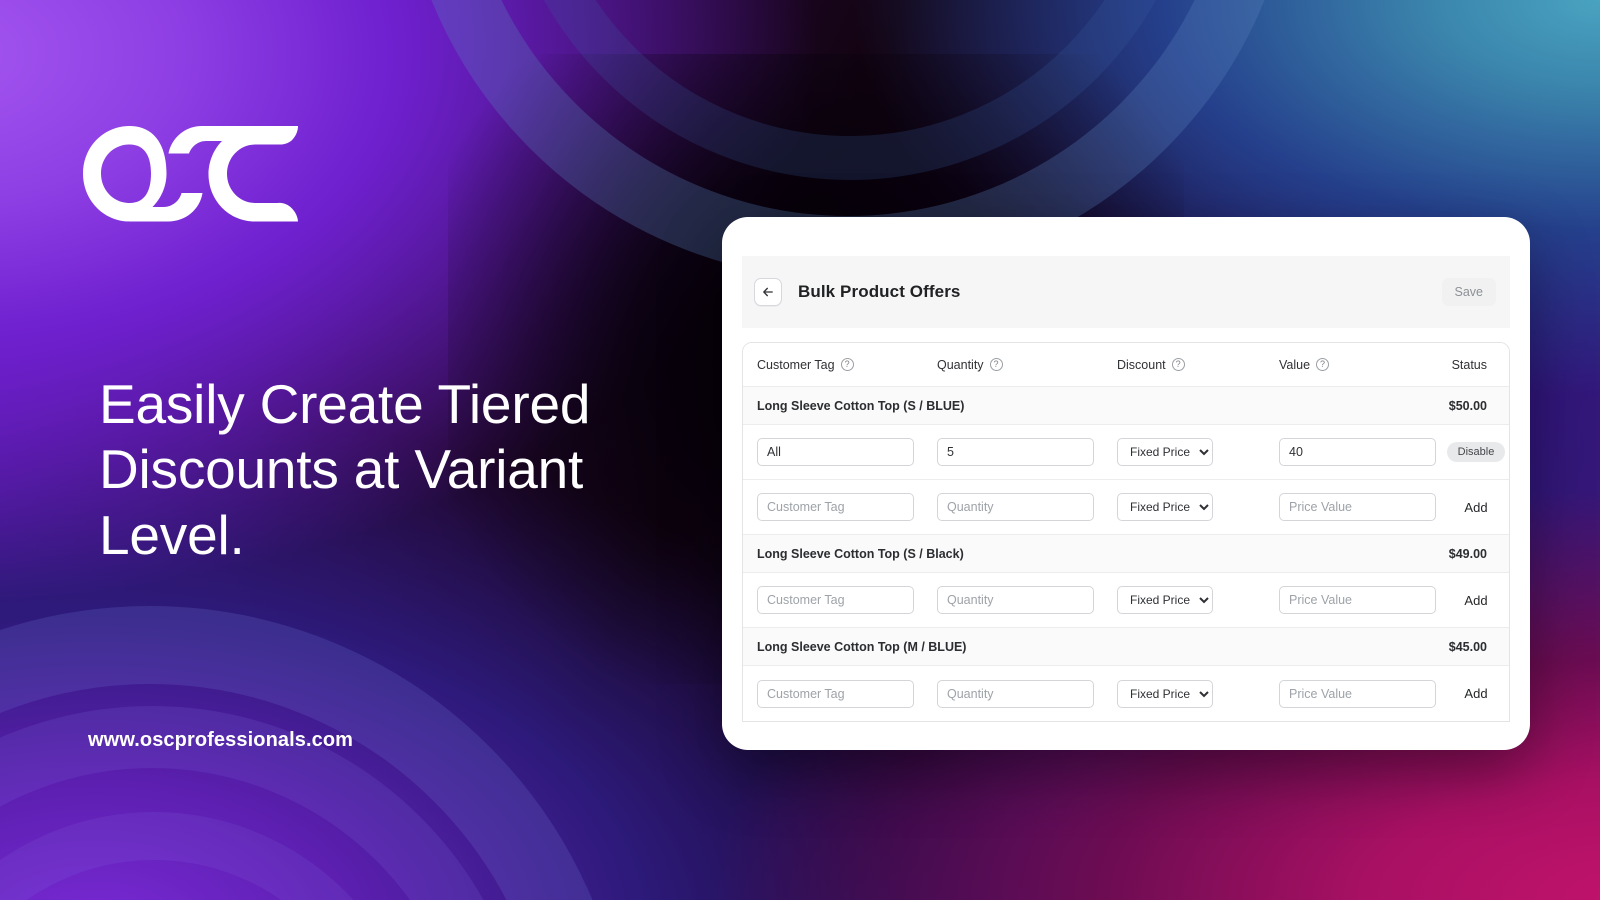  I want to click on variant-name: Long Sleeve Cotton Top (S / Black), so click(860, 553).